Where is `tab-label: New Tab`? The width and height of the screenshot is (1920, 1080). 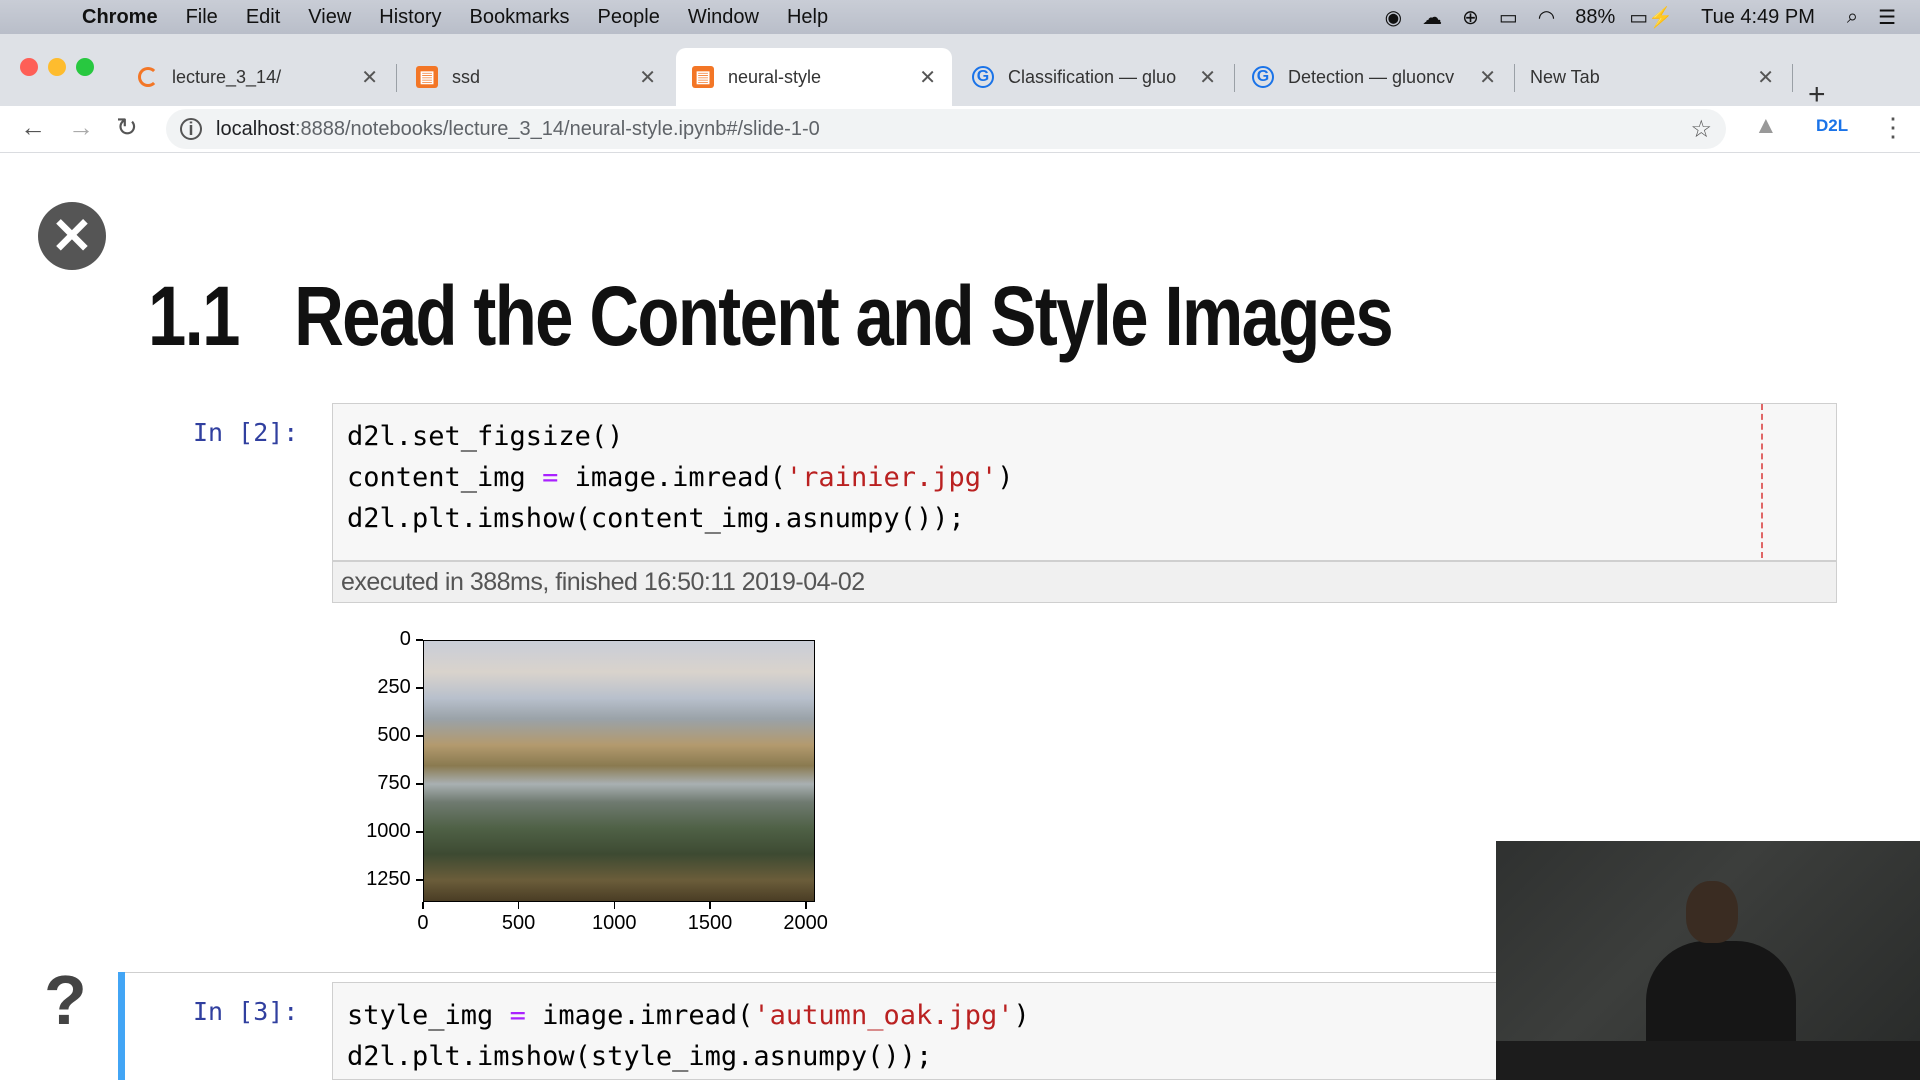
tab-label: New Tab is located at coordinates (1565, 76).